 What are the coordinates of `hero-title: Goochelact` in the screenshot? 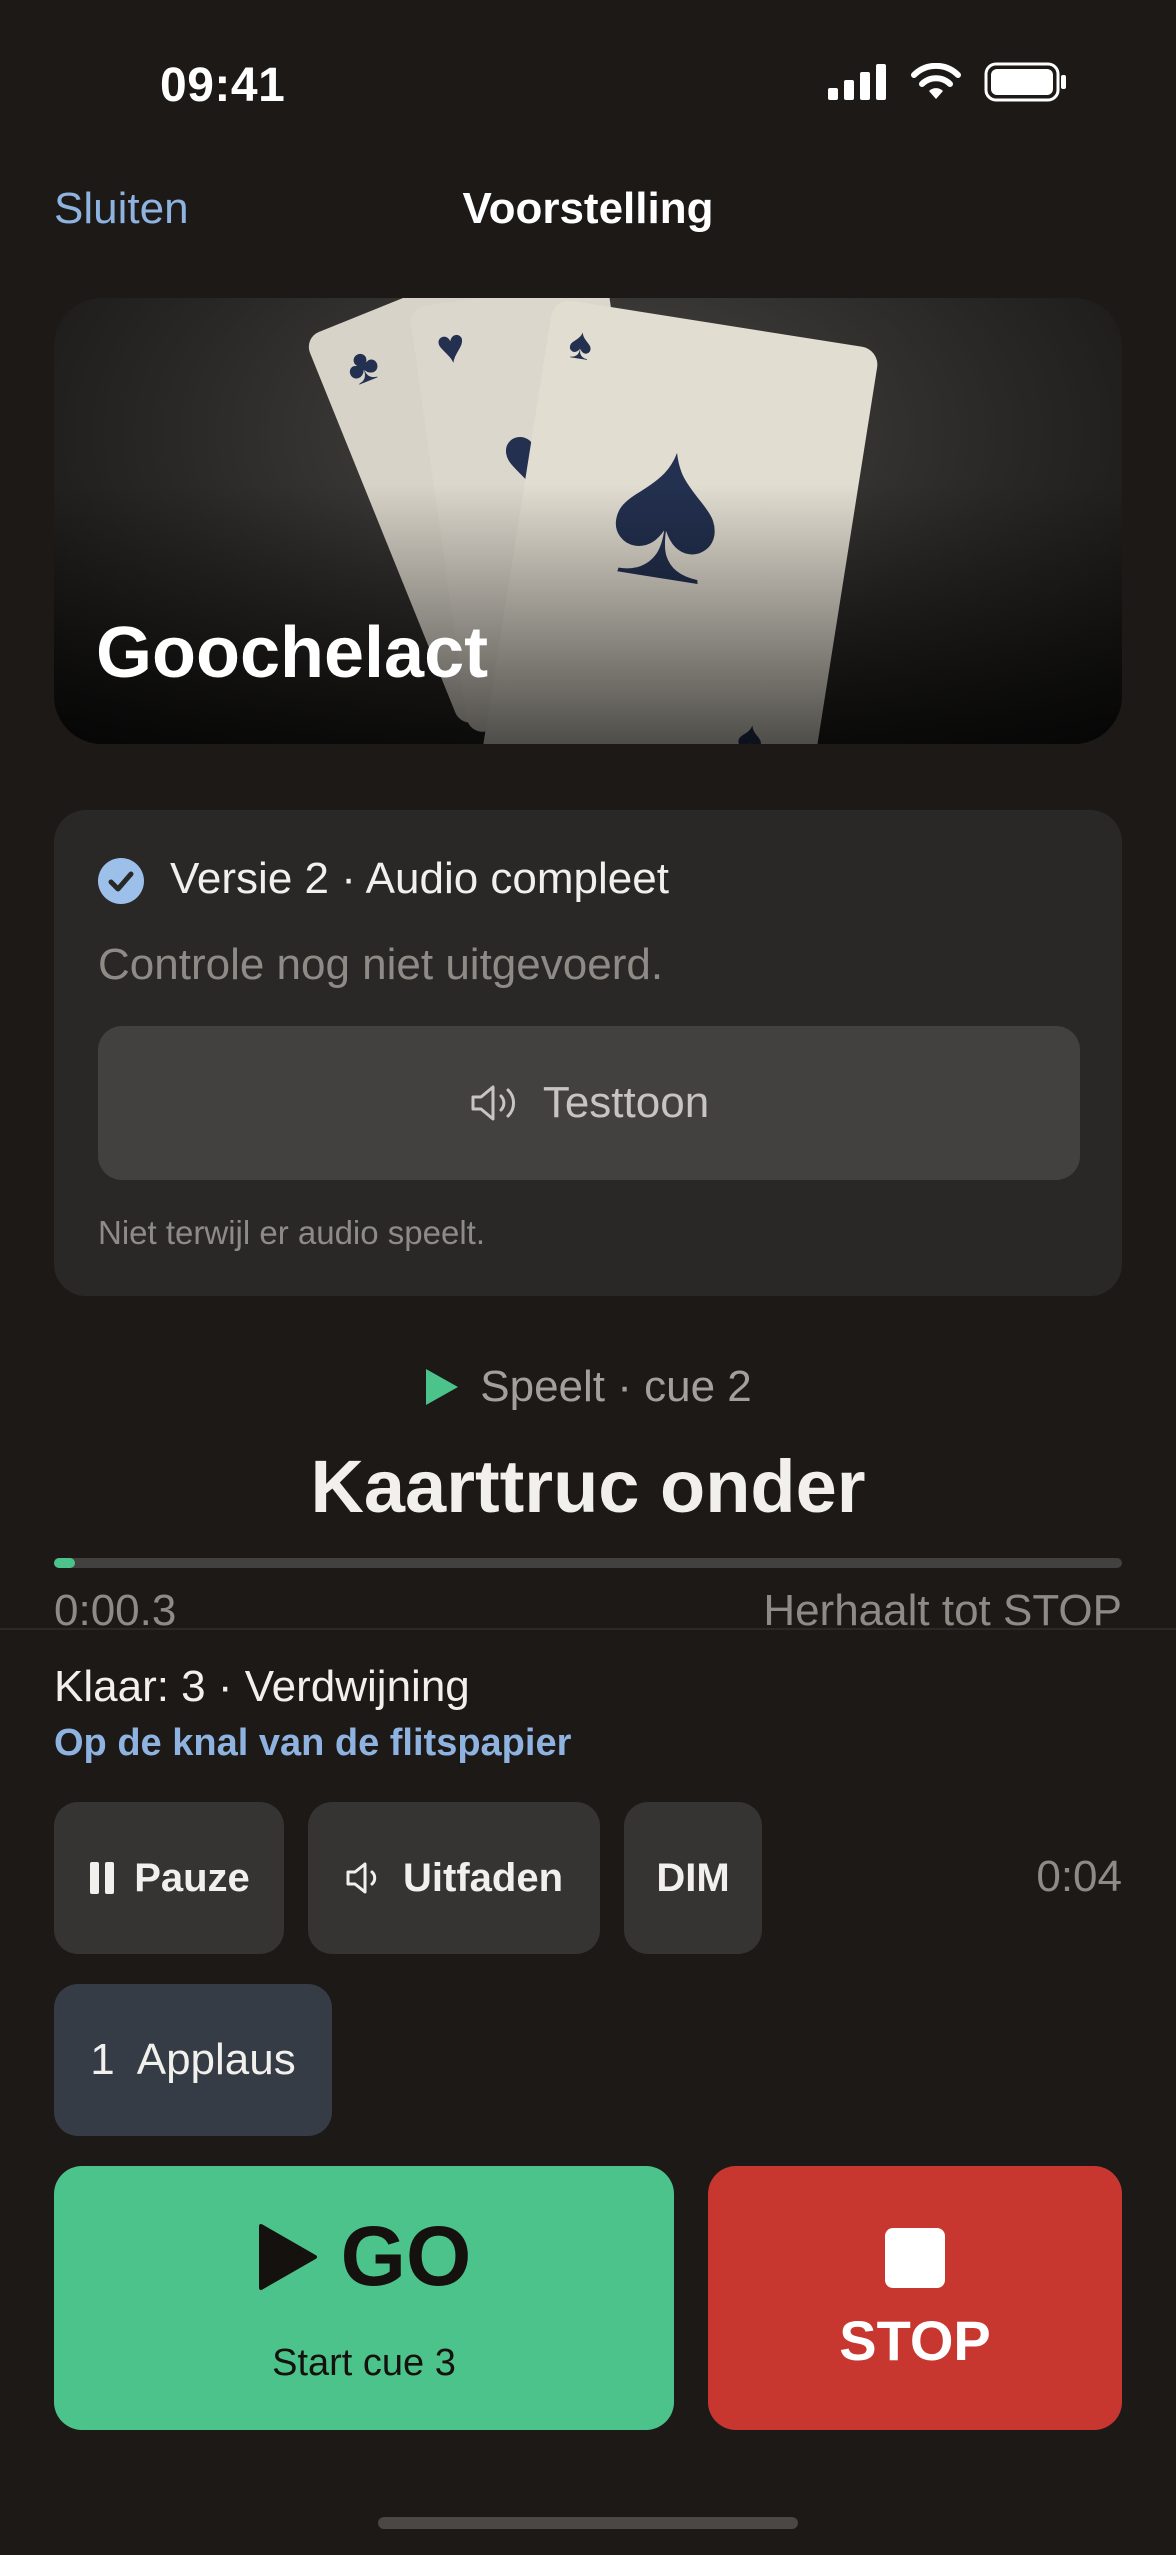 It's located at (292, 653).